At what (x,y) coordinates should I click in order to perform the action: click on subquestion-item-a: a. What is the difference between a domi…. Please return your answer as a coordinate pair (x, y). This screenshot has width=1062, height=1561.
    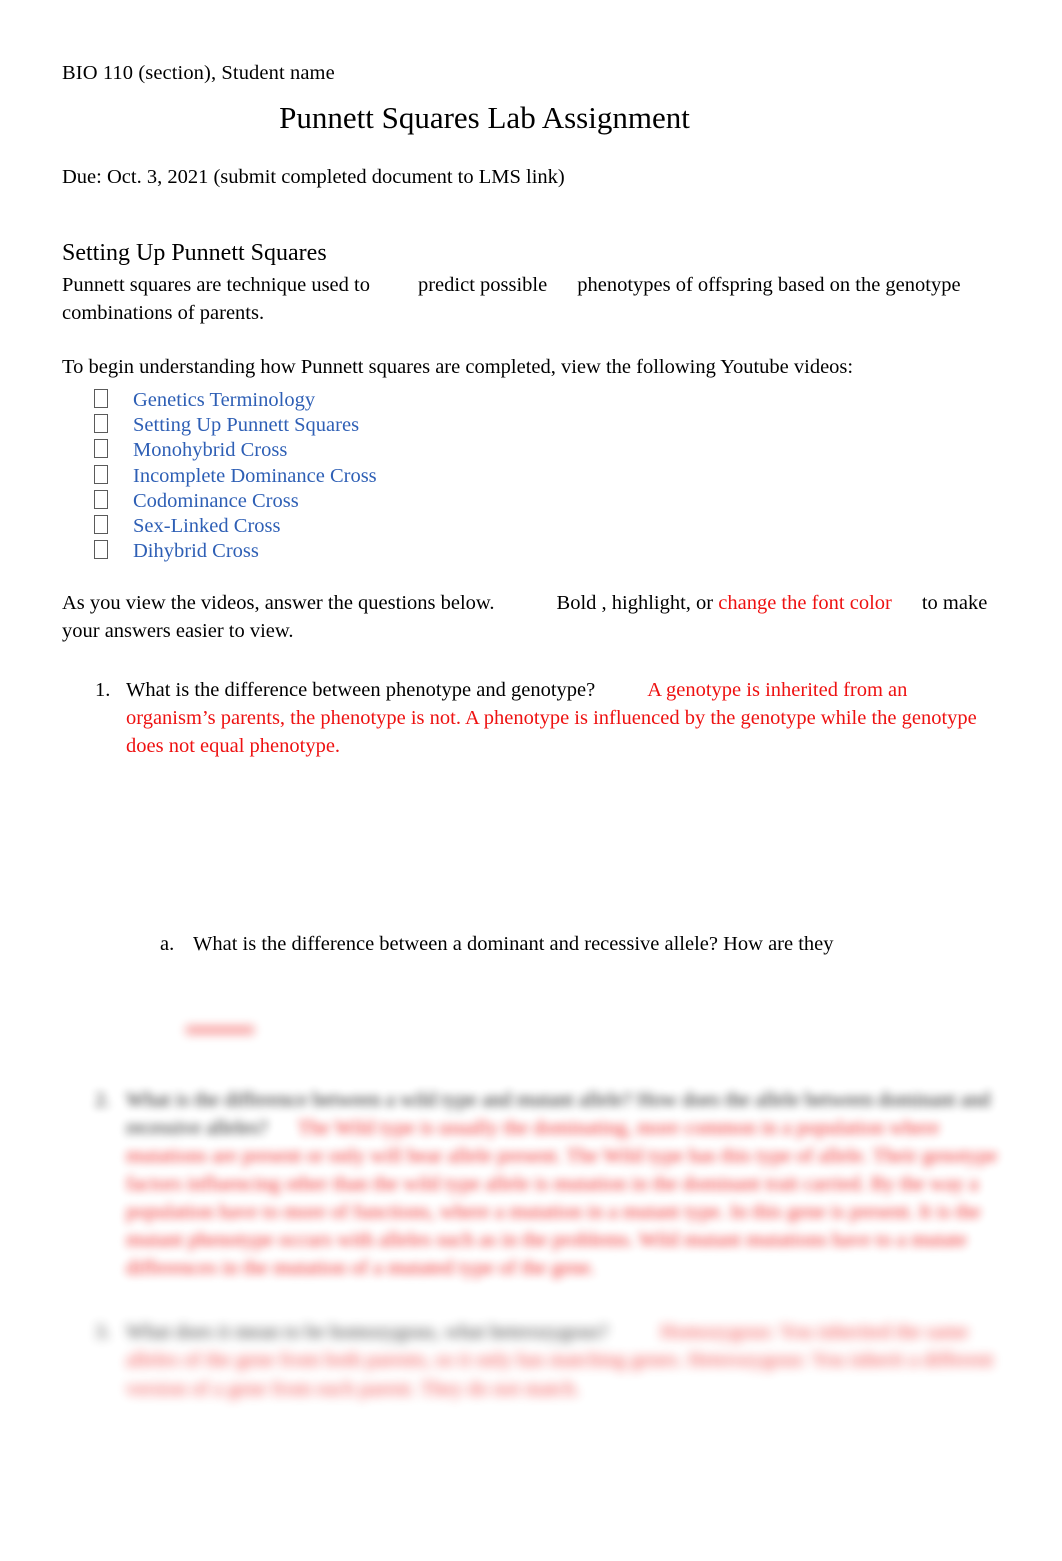
    Looking at the image, I should click on (532, 944).